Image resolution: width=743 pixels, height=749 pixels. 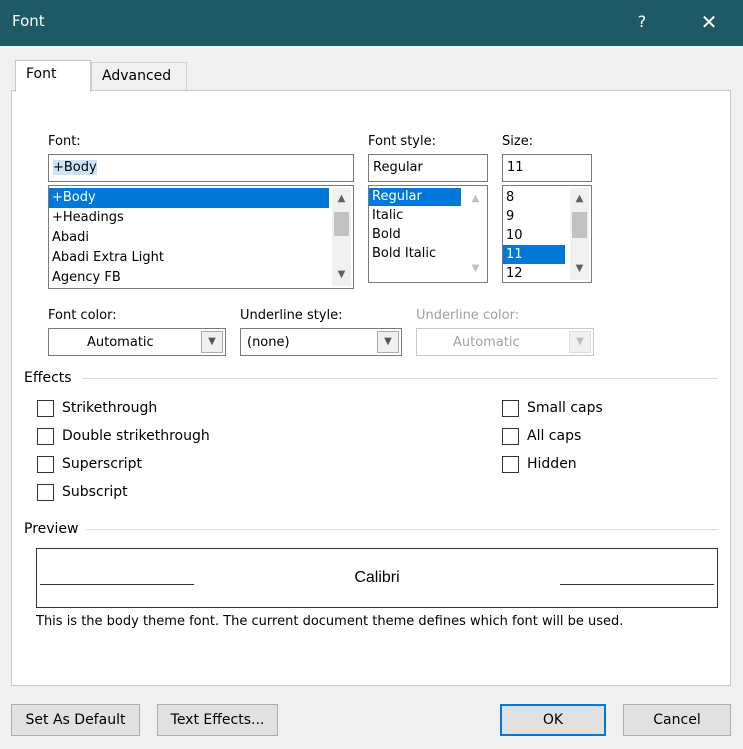 What do you see at coordinates (428, 234) in the screenshot?
I see `font-style-list: Regular Italic Bold Bold Italic ▲ ▼` at bounding box center [428, 234].